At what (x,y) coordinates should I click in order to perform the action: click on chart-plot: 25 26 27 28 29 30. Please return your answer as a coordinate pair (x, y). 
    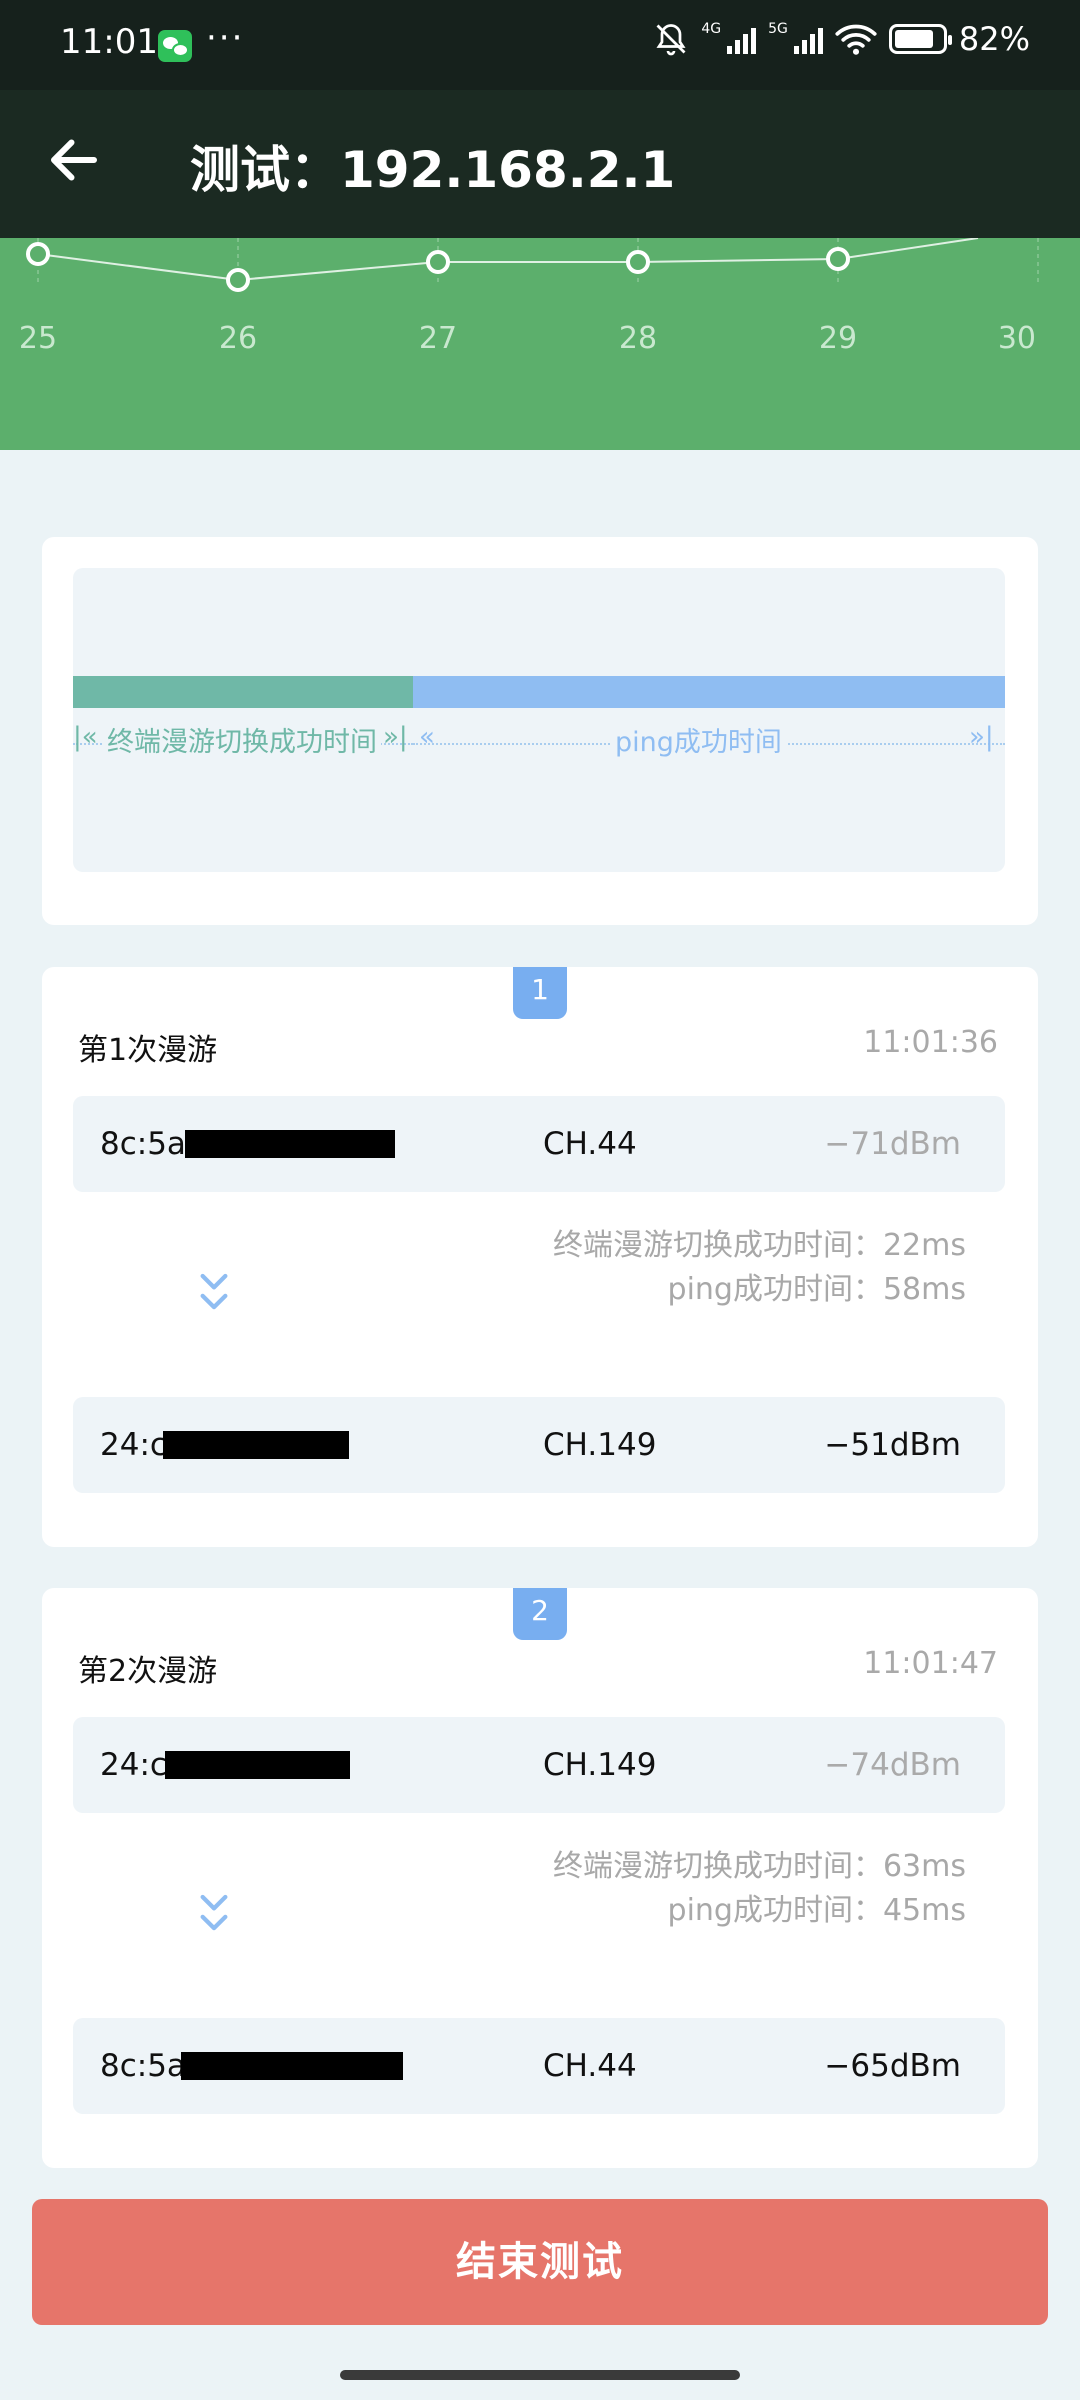
    Looking at the image, I should click on (529, 296).